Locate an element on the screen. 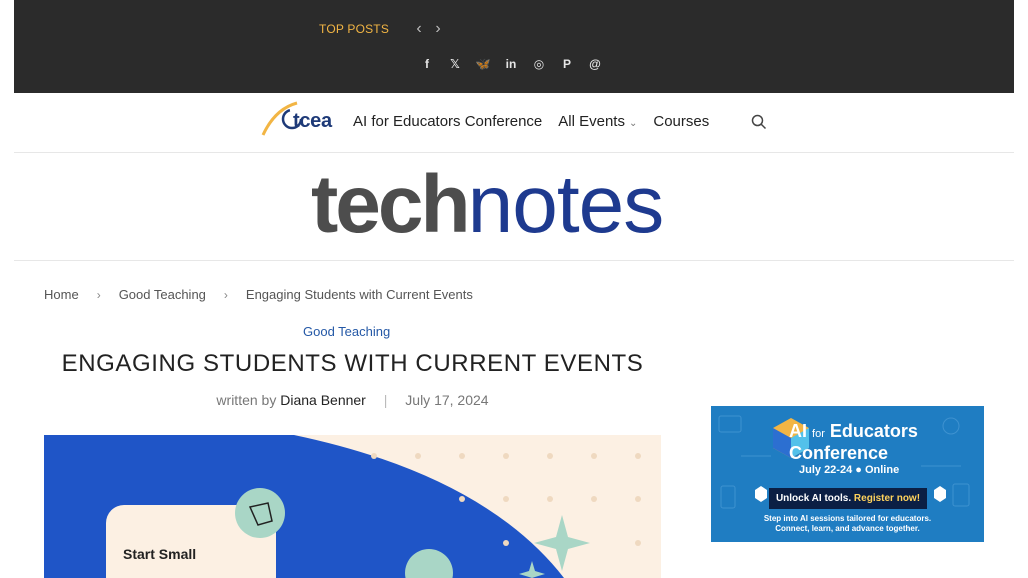 The image size is (1028, 578). chevron-down-icon: ⌄ is located at coordinates (633, 123).